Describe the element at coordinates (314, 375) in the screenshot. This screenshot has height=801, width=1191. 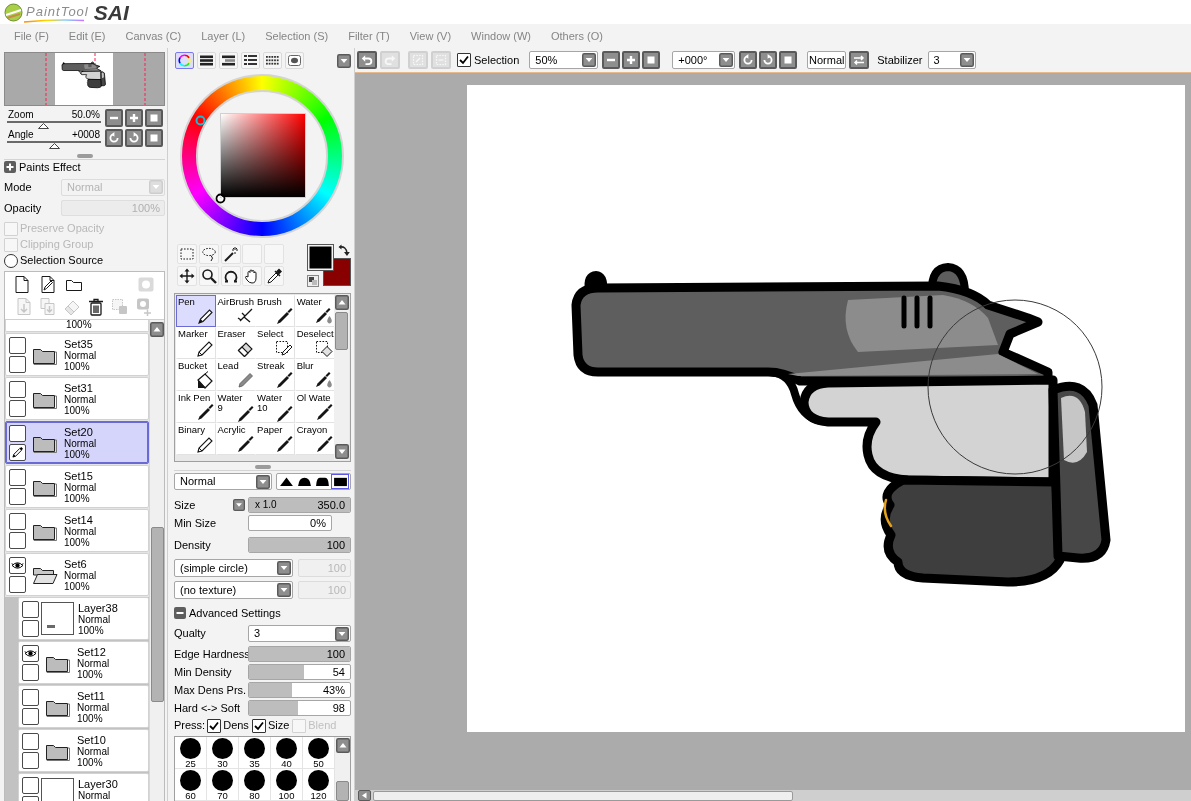
I see `brush-tool: Blur` at that location.